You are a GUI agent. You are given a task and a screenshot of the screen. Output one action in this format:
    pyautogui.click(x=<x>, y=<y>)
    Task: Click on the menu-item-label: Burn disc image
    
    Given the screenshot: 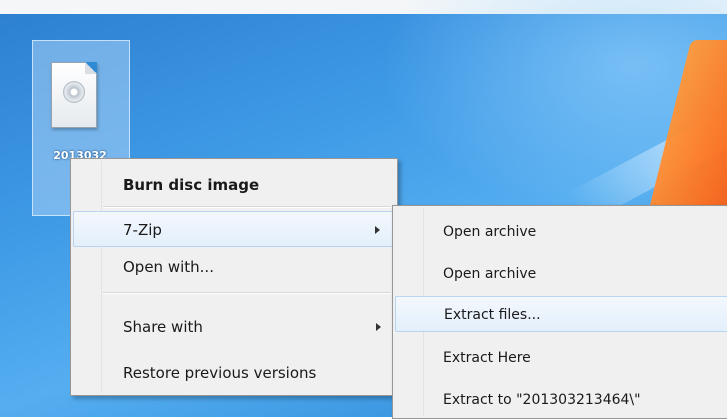 What is the action you would take?
    pyautogui.click(x=191, y=185)
    